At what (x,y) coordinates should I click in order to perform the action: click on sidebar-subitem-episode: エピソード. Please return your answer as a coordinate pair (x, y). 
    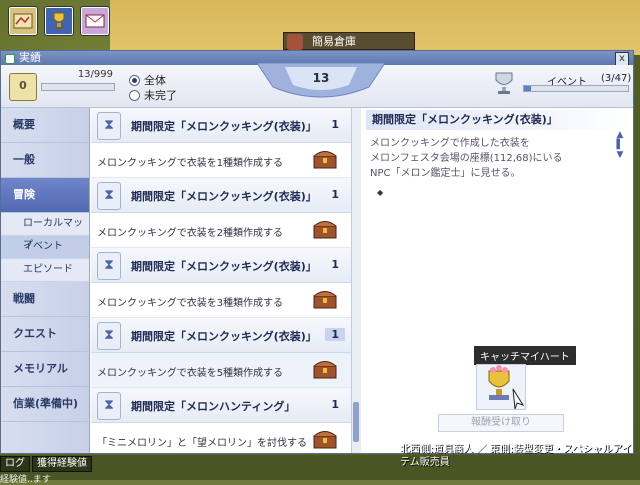
    Looking at the image, I should click on (45, 270).